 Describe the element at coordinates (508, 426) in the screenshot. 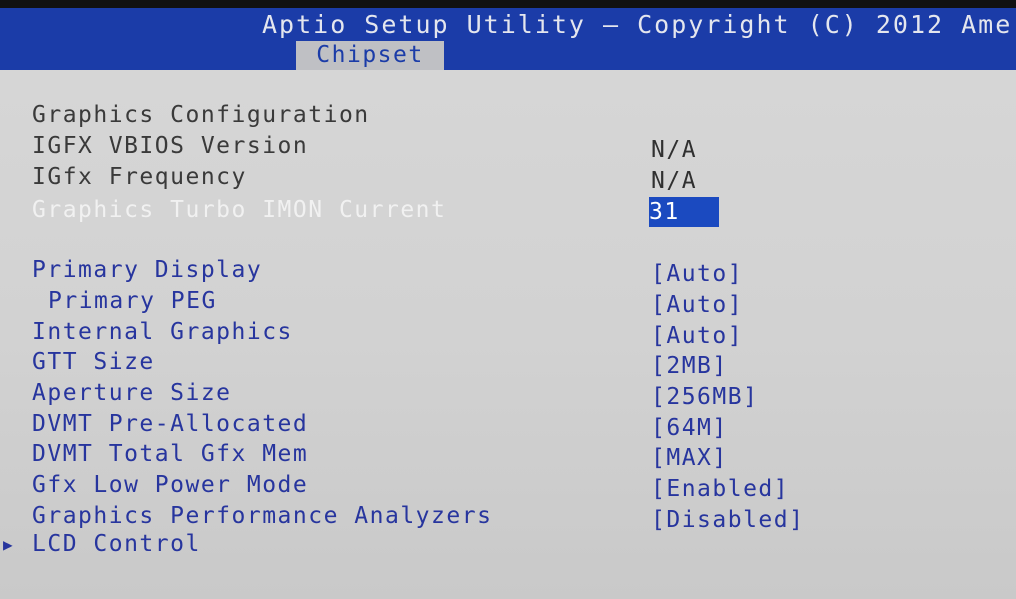

I see `setting-row-dvmt-pre-allocated: DVMT Pre-Allocated [64M]` at that location.